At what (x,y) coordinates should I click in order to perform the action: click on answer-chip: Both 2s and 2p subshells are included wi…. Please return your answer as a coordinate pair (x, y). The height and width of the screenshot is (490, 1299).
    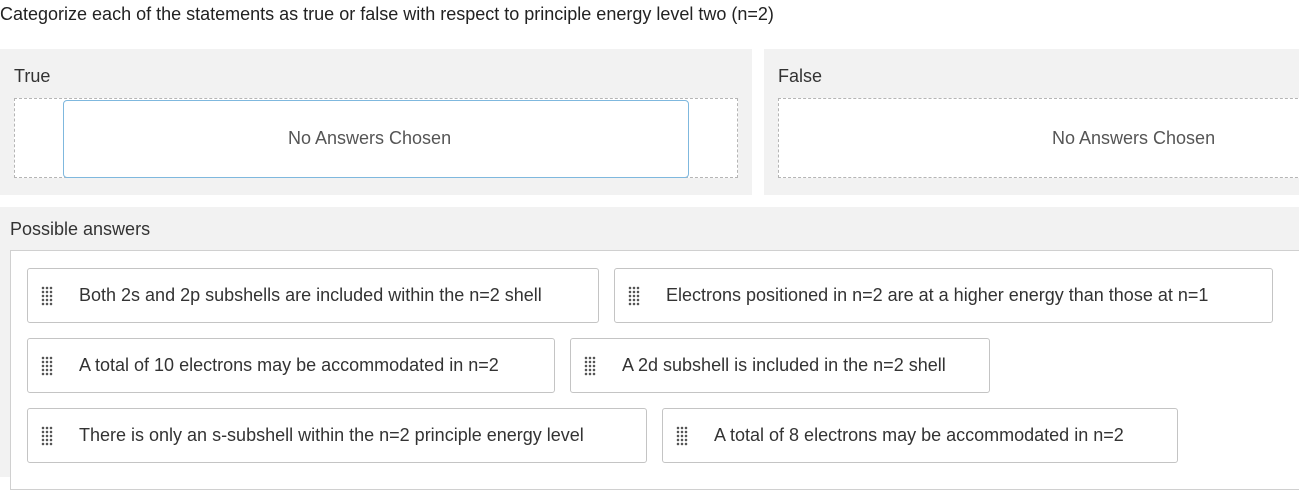
    Looking at the image, I should click on (313, 295).